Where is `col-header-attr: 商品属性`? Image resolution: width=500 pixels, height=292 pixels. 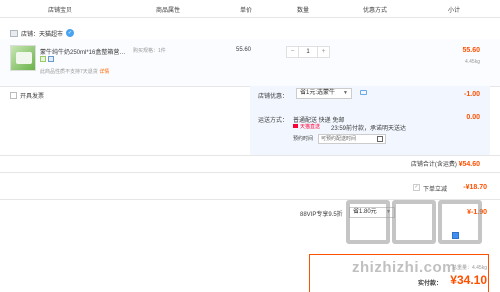 col-header-attr: 商品属性 is located at coordinates (168, 11).